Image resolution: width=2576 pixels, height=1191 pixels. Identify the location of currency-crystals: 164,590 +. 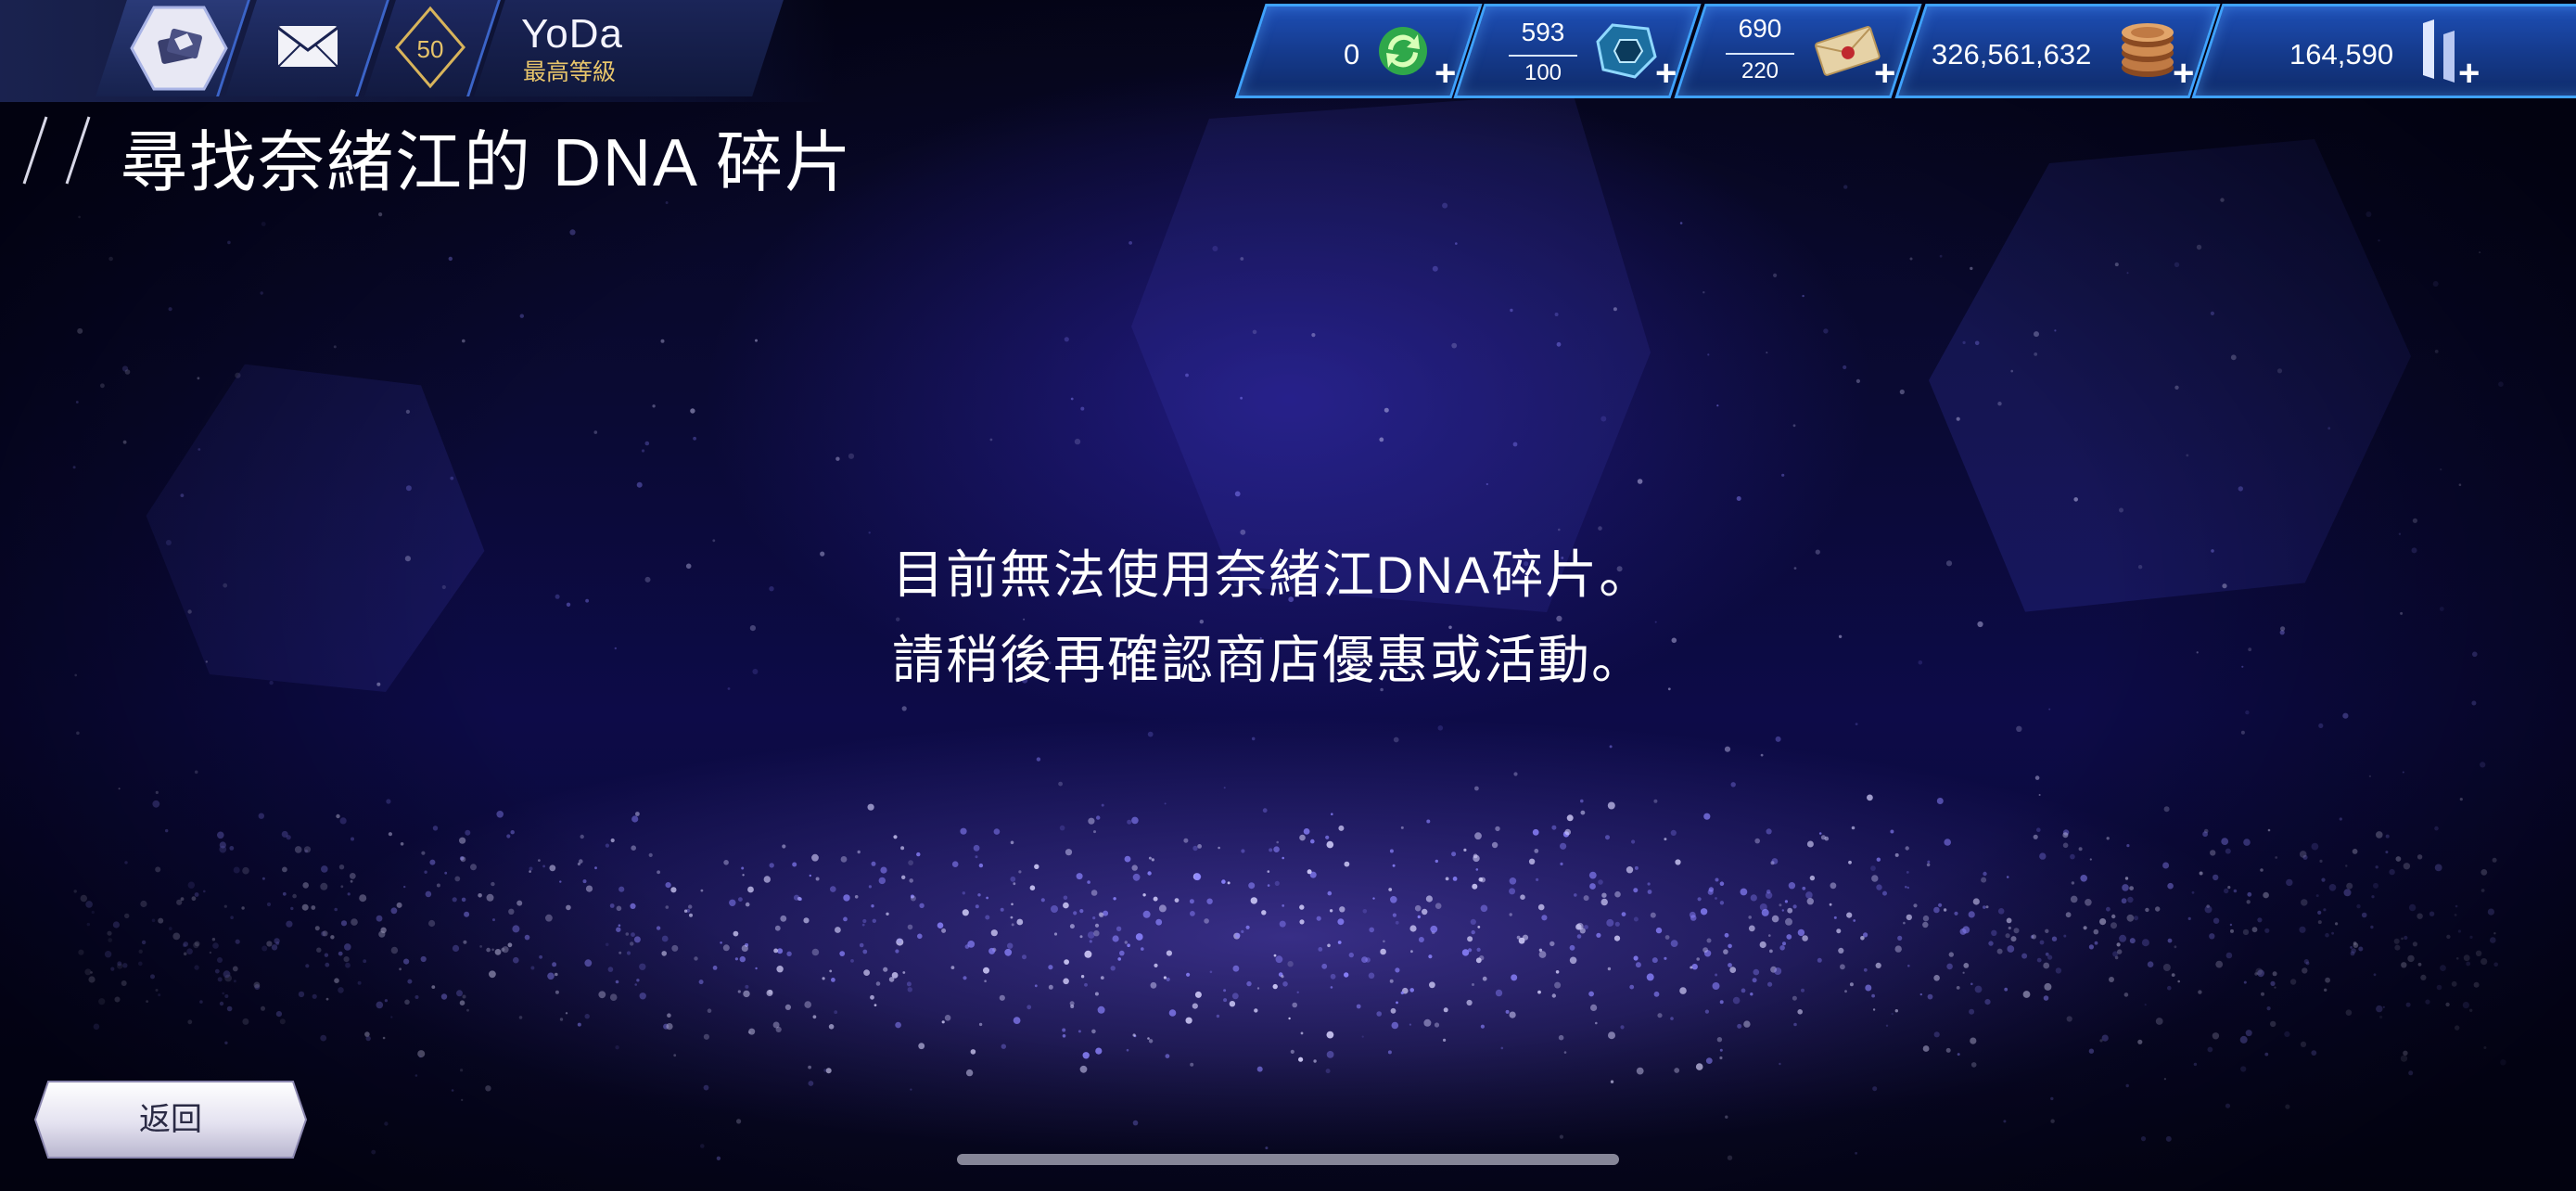
(2383, 51).